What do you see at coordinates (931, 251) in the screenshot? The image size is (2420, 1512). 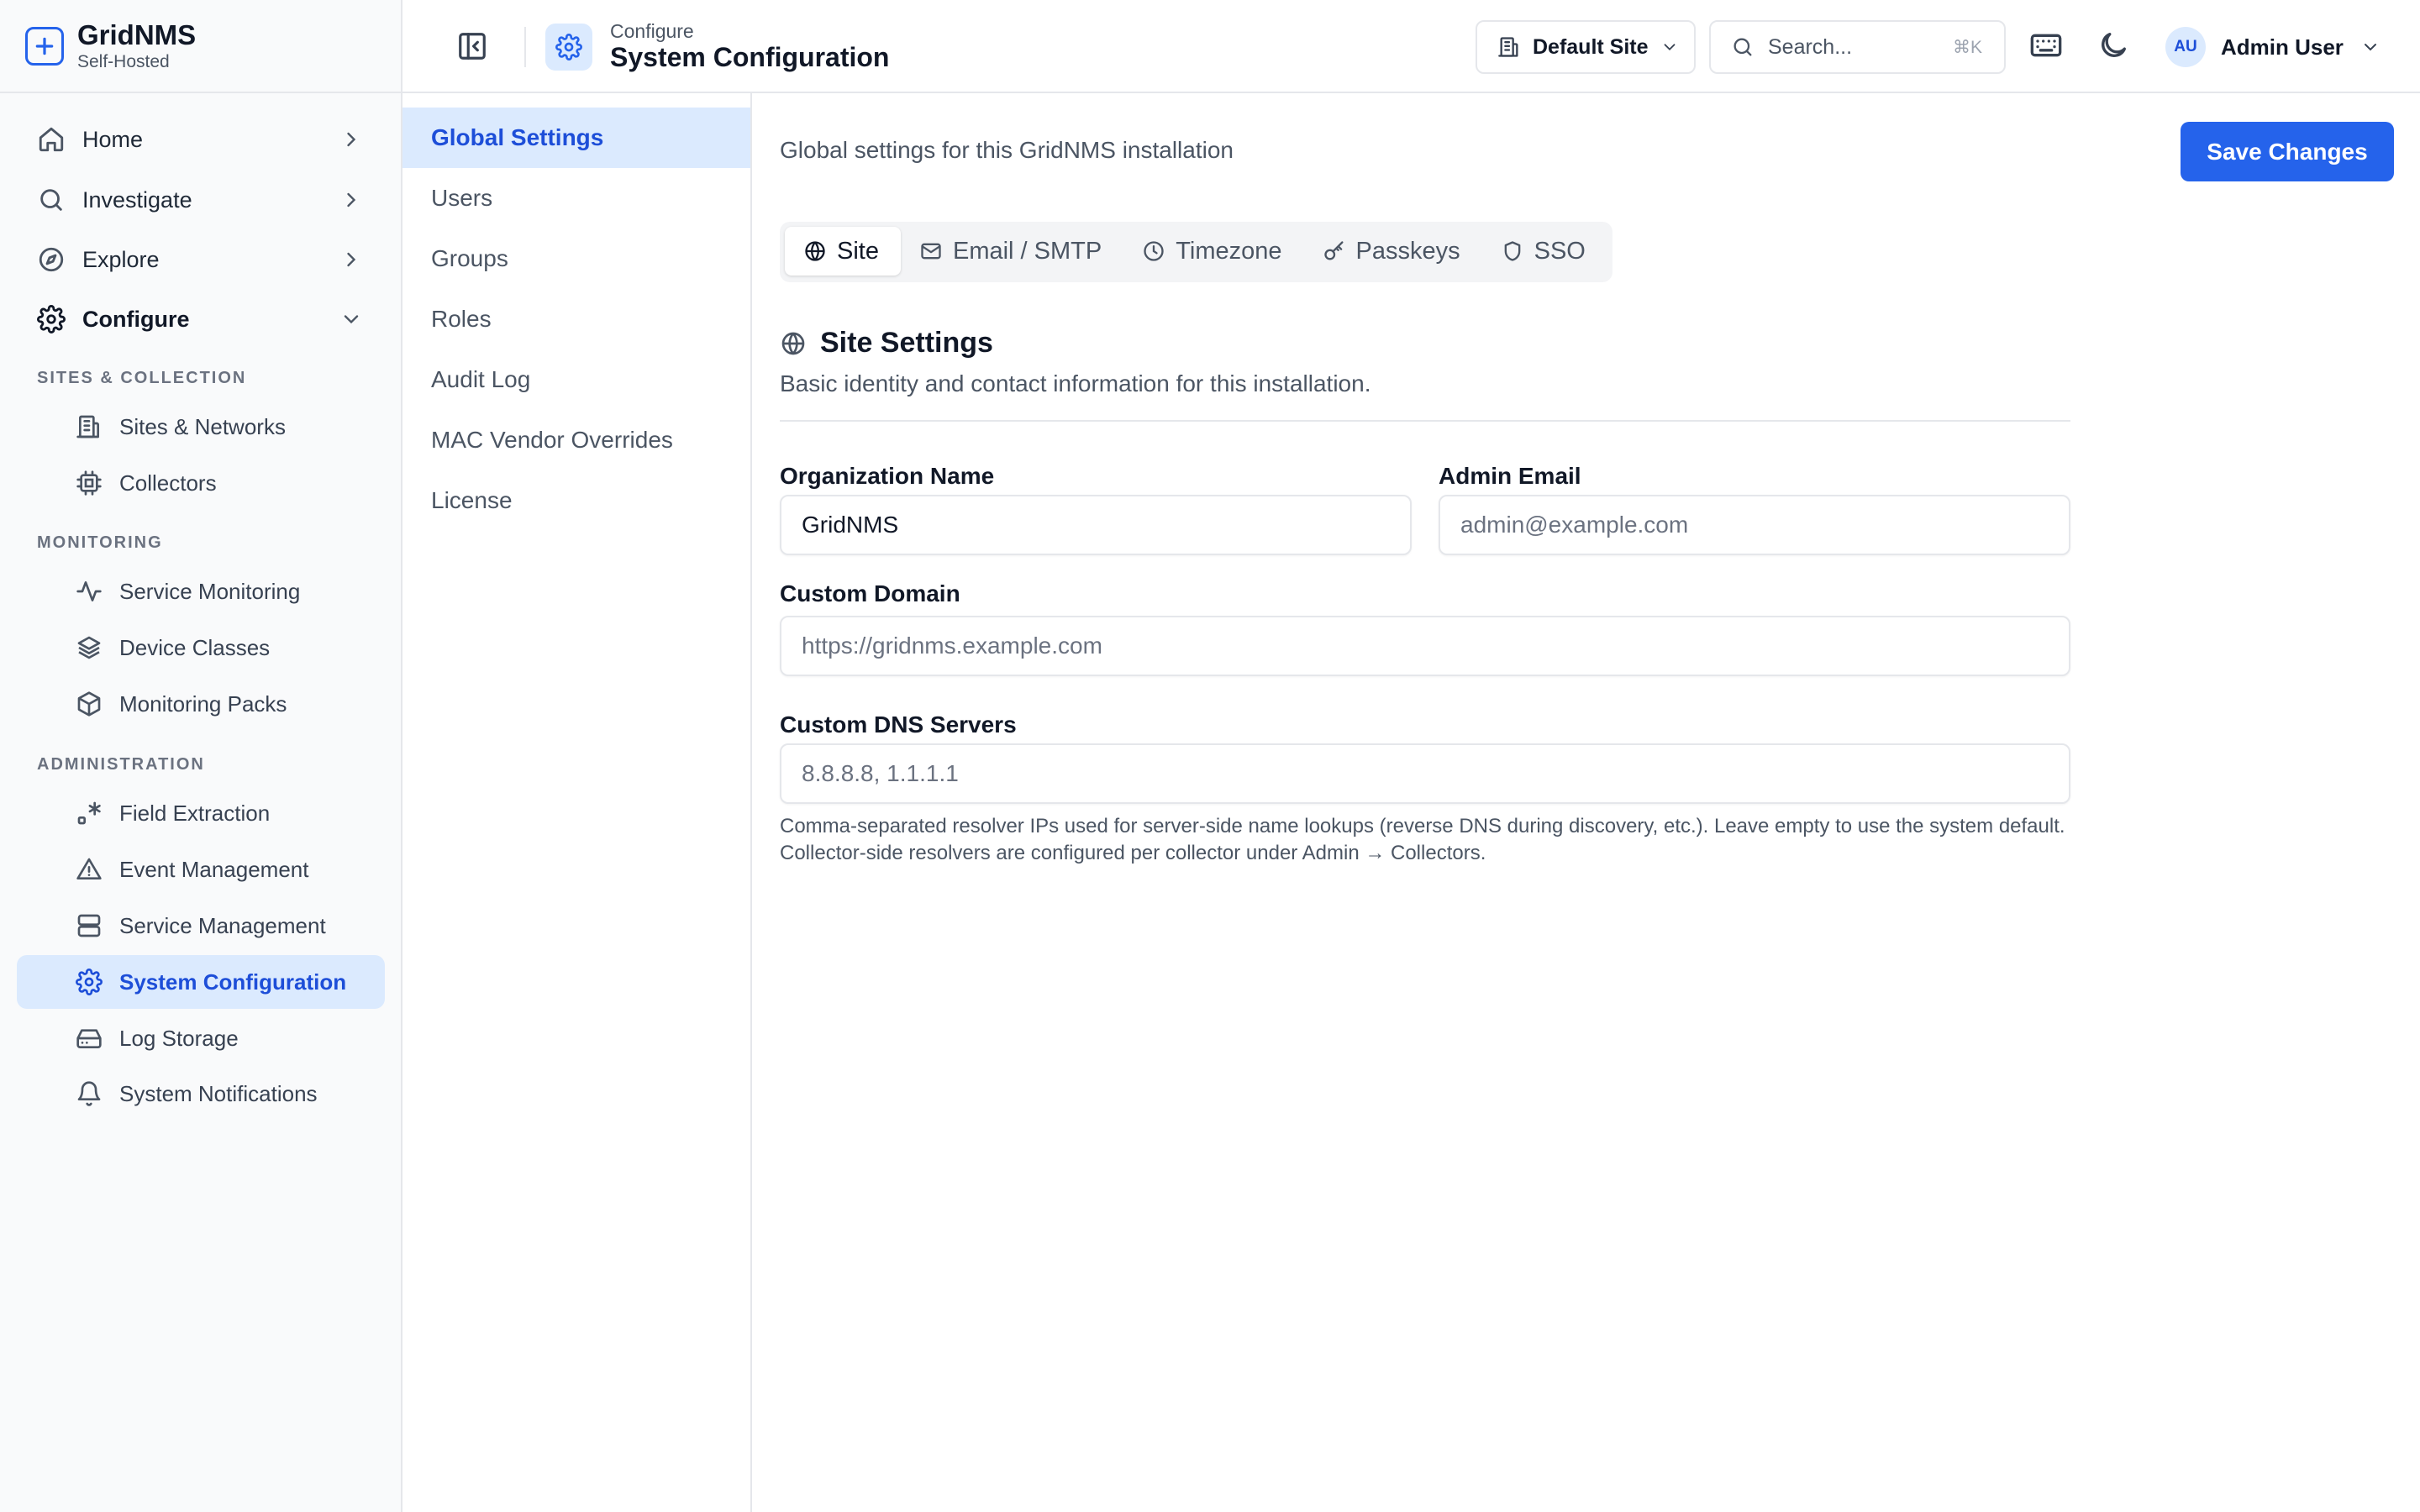 I see `mail-icon` at bounding box center [931, 251].